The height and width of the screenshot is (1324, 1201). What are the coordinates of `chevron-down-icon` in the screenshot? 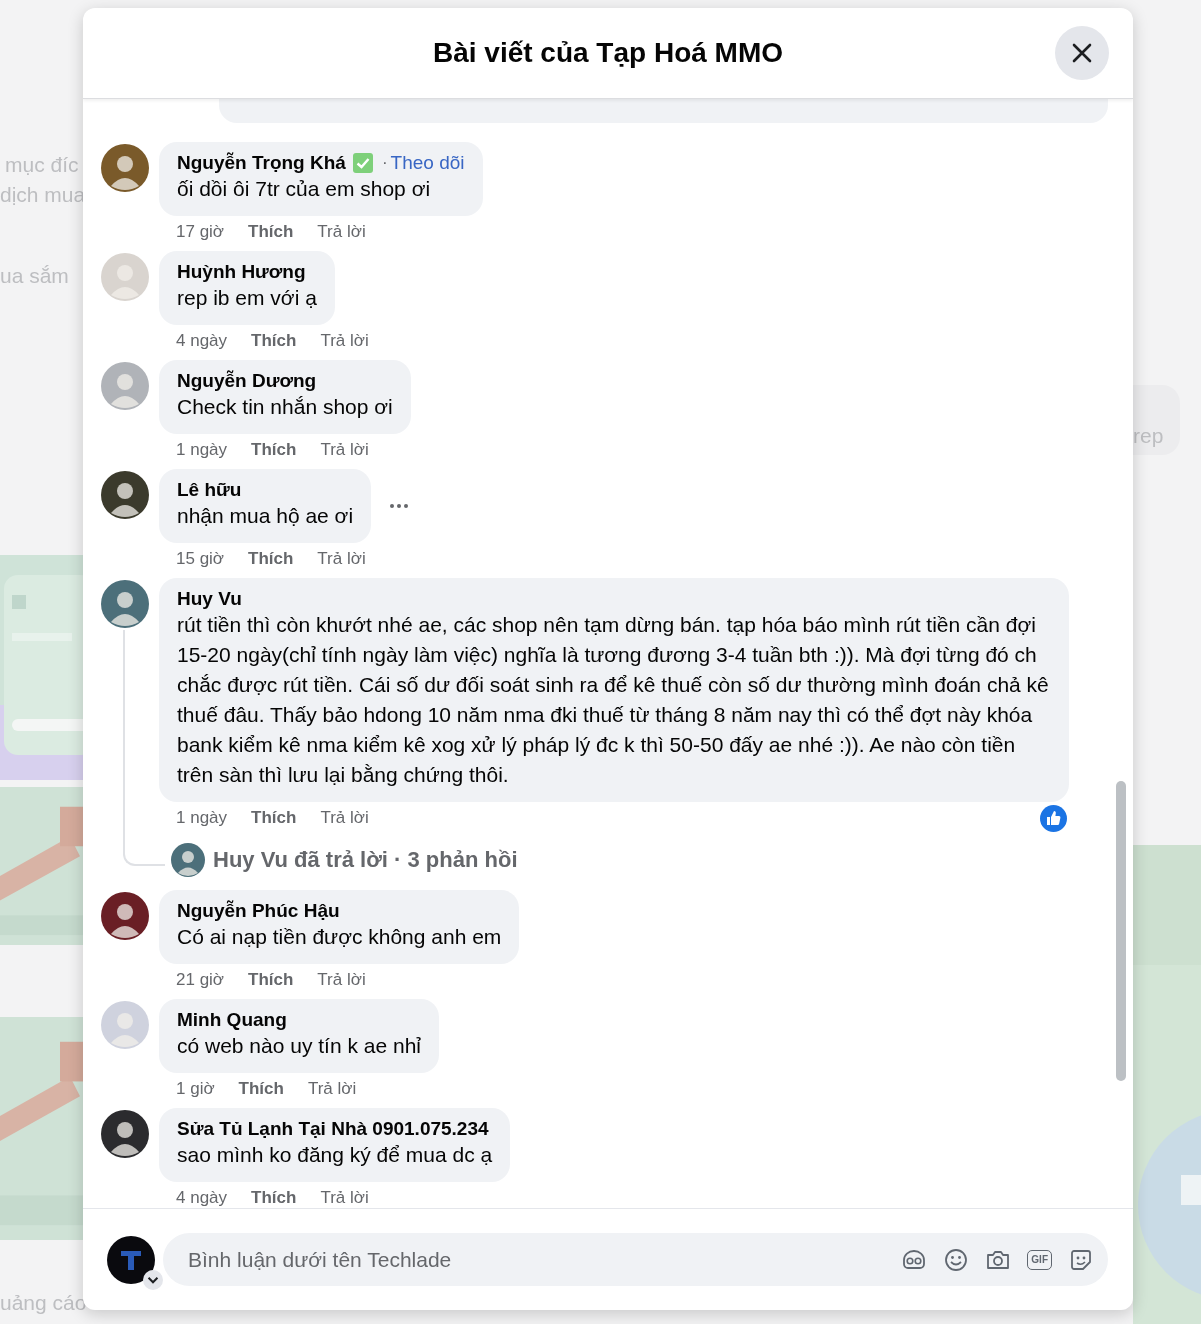 It's located at (153, 1279).